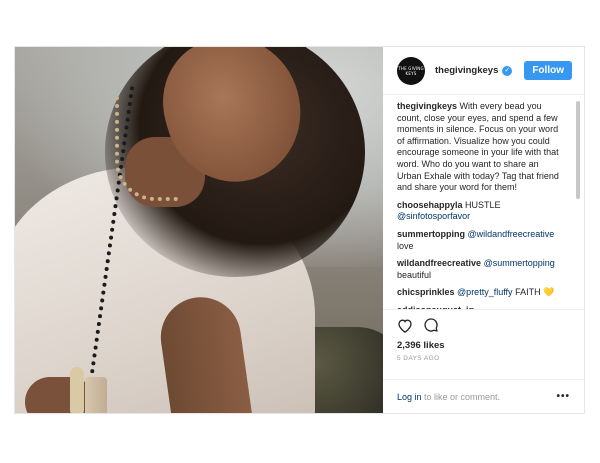  Describe the element at coordinates (483, 240) in the screenshot. I see `comment-item: summertopping @wildandfreecreative love` at that location.